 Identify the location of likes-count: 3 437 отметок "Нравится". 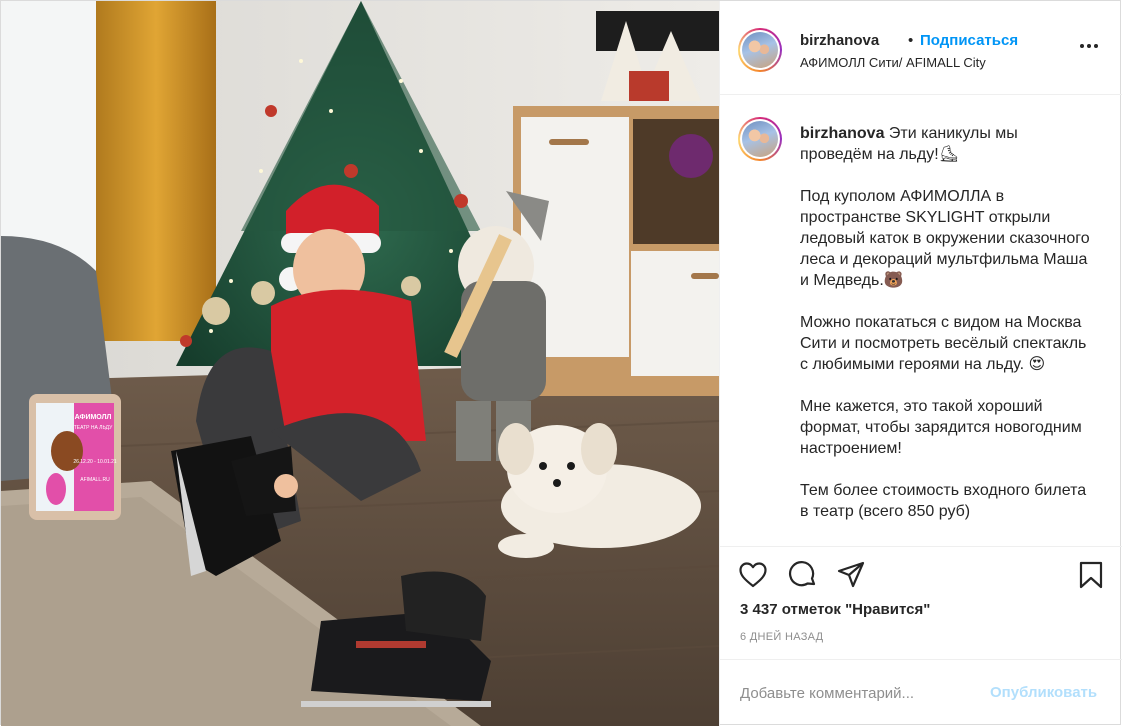
(835, 609).